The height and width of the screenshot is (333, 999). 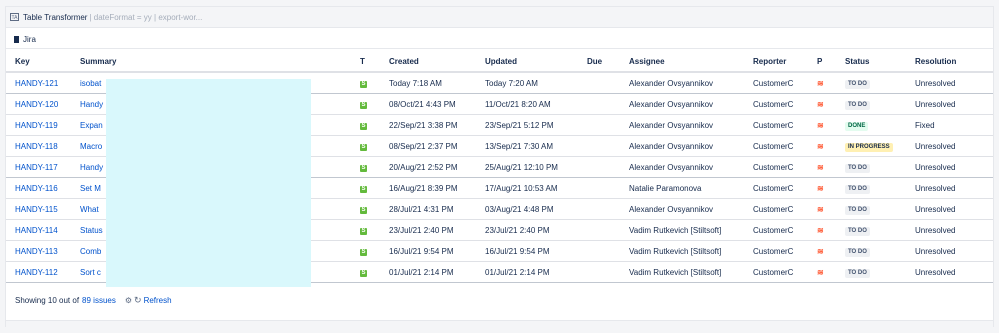 I want to click on spinner-icon: ⚙, so click(x=128, y=300).